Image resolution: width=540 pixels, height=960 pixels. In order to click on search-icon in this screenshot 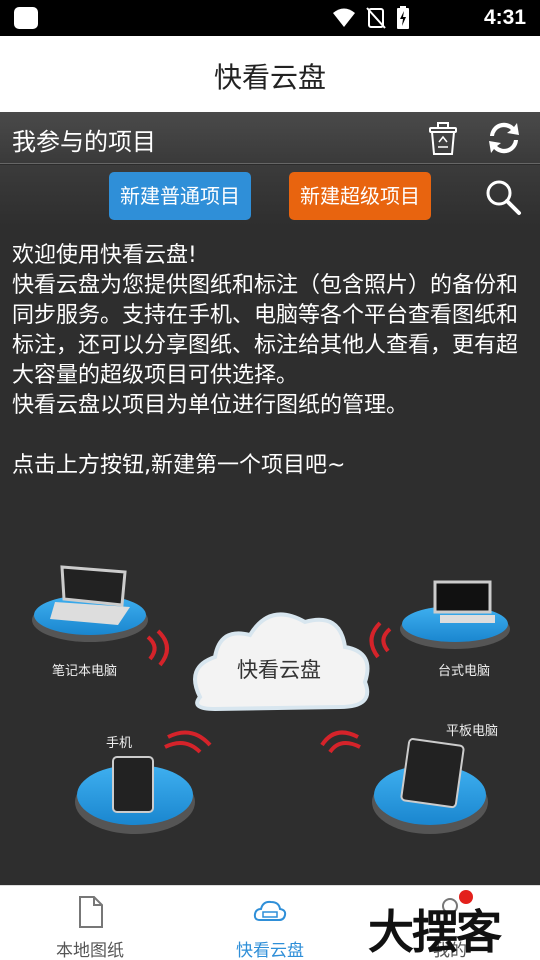, I will do `click(503, 197)`.